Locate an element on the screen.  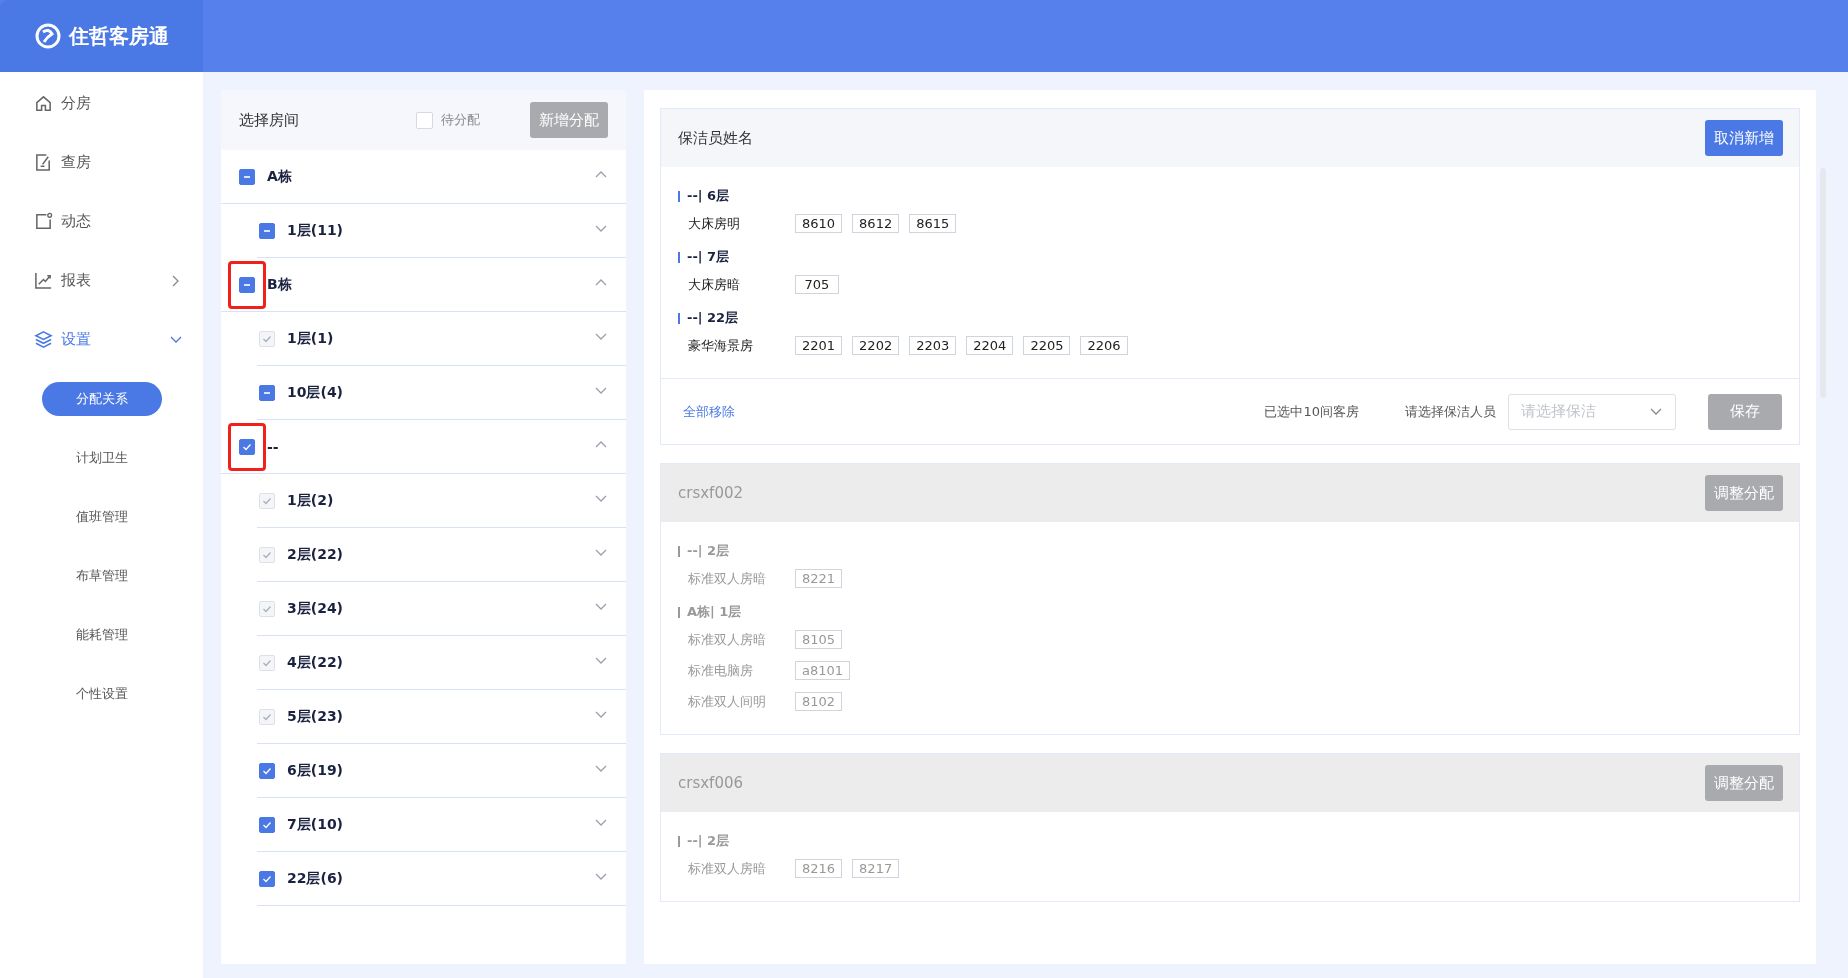
floor-label: 6层(19) is located at coordinates (316, 770).